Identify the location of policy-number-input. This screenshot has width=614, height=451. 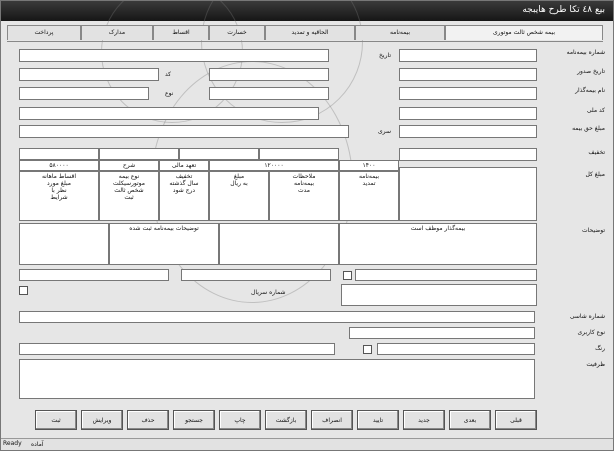
(468, 55).